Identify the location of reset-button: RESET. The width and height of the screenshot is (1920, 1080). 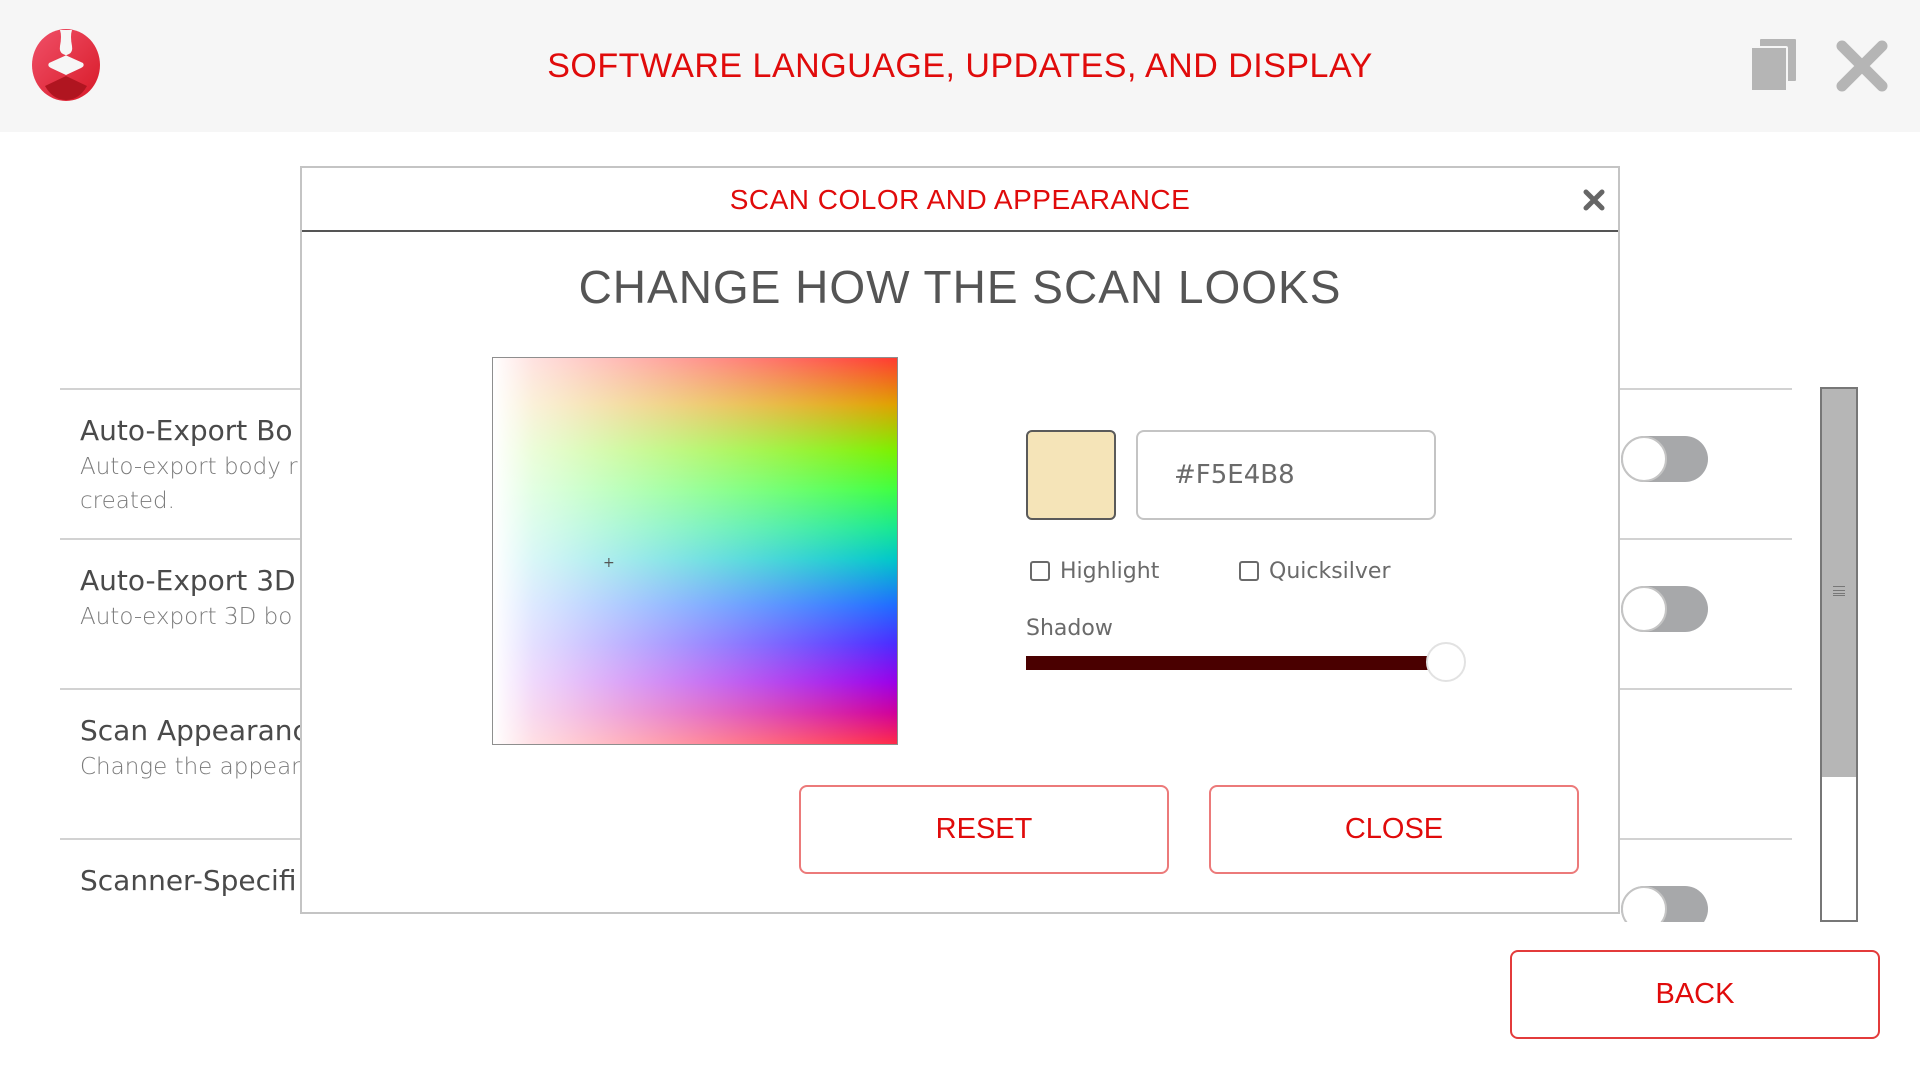
(984, 829).